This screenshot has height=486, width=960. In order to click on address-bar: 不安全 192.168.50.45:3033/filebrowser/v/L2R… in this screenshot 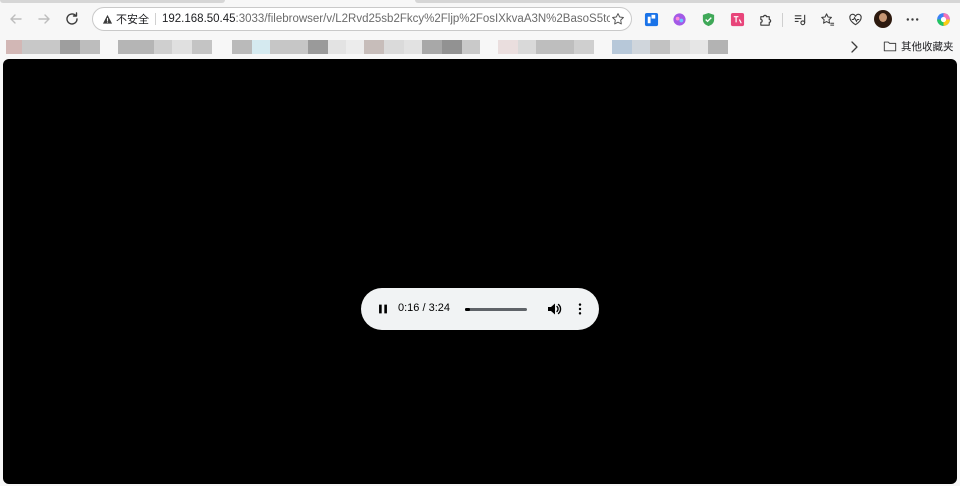, I will do `click(362, 19)`.